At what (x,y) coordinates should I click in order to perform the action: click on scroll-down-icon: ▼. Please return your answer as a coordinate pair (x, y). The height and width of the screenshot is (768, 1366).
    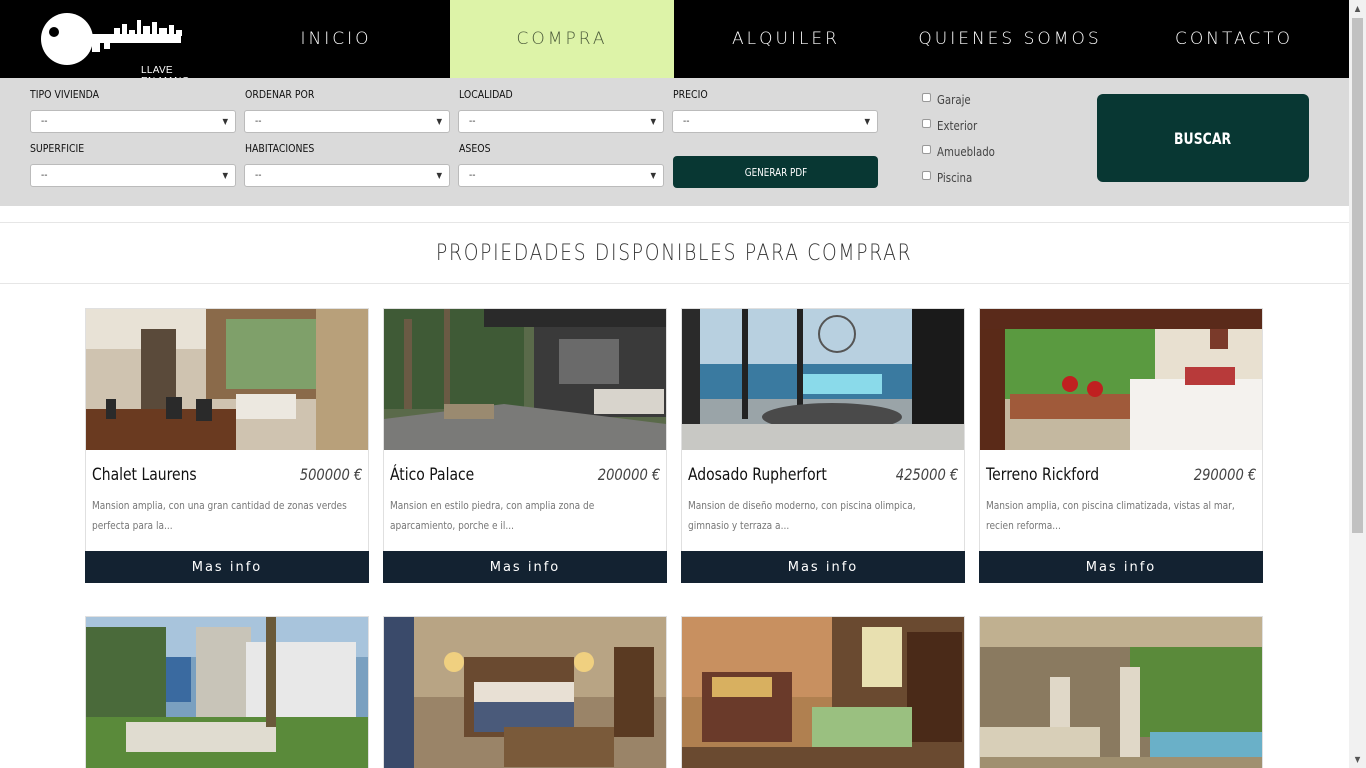
    Looking at the image, I should click on (1357, 759).